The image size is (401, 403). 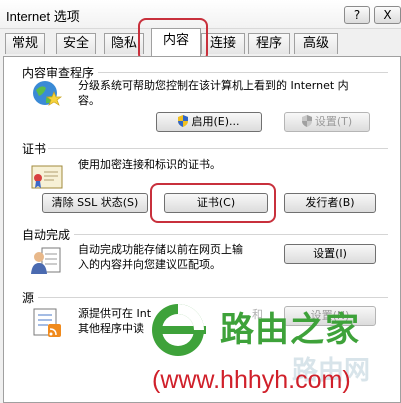 What do you see at coordinates (269, 43) in the screenshot?
I see `tab-programs: 程序` at bounding box center [269, 43].